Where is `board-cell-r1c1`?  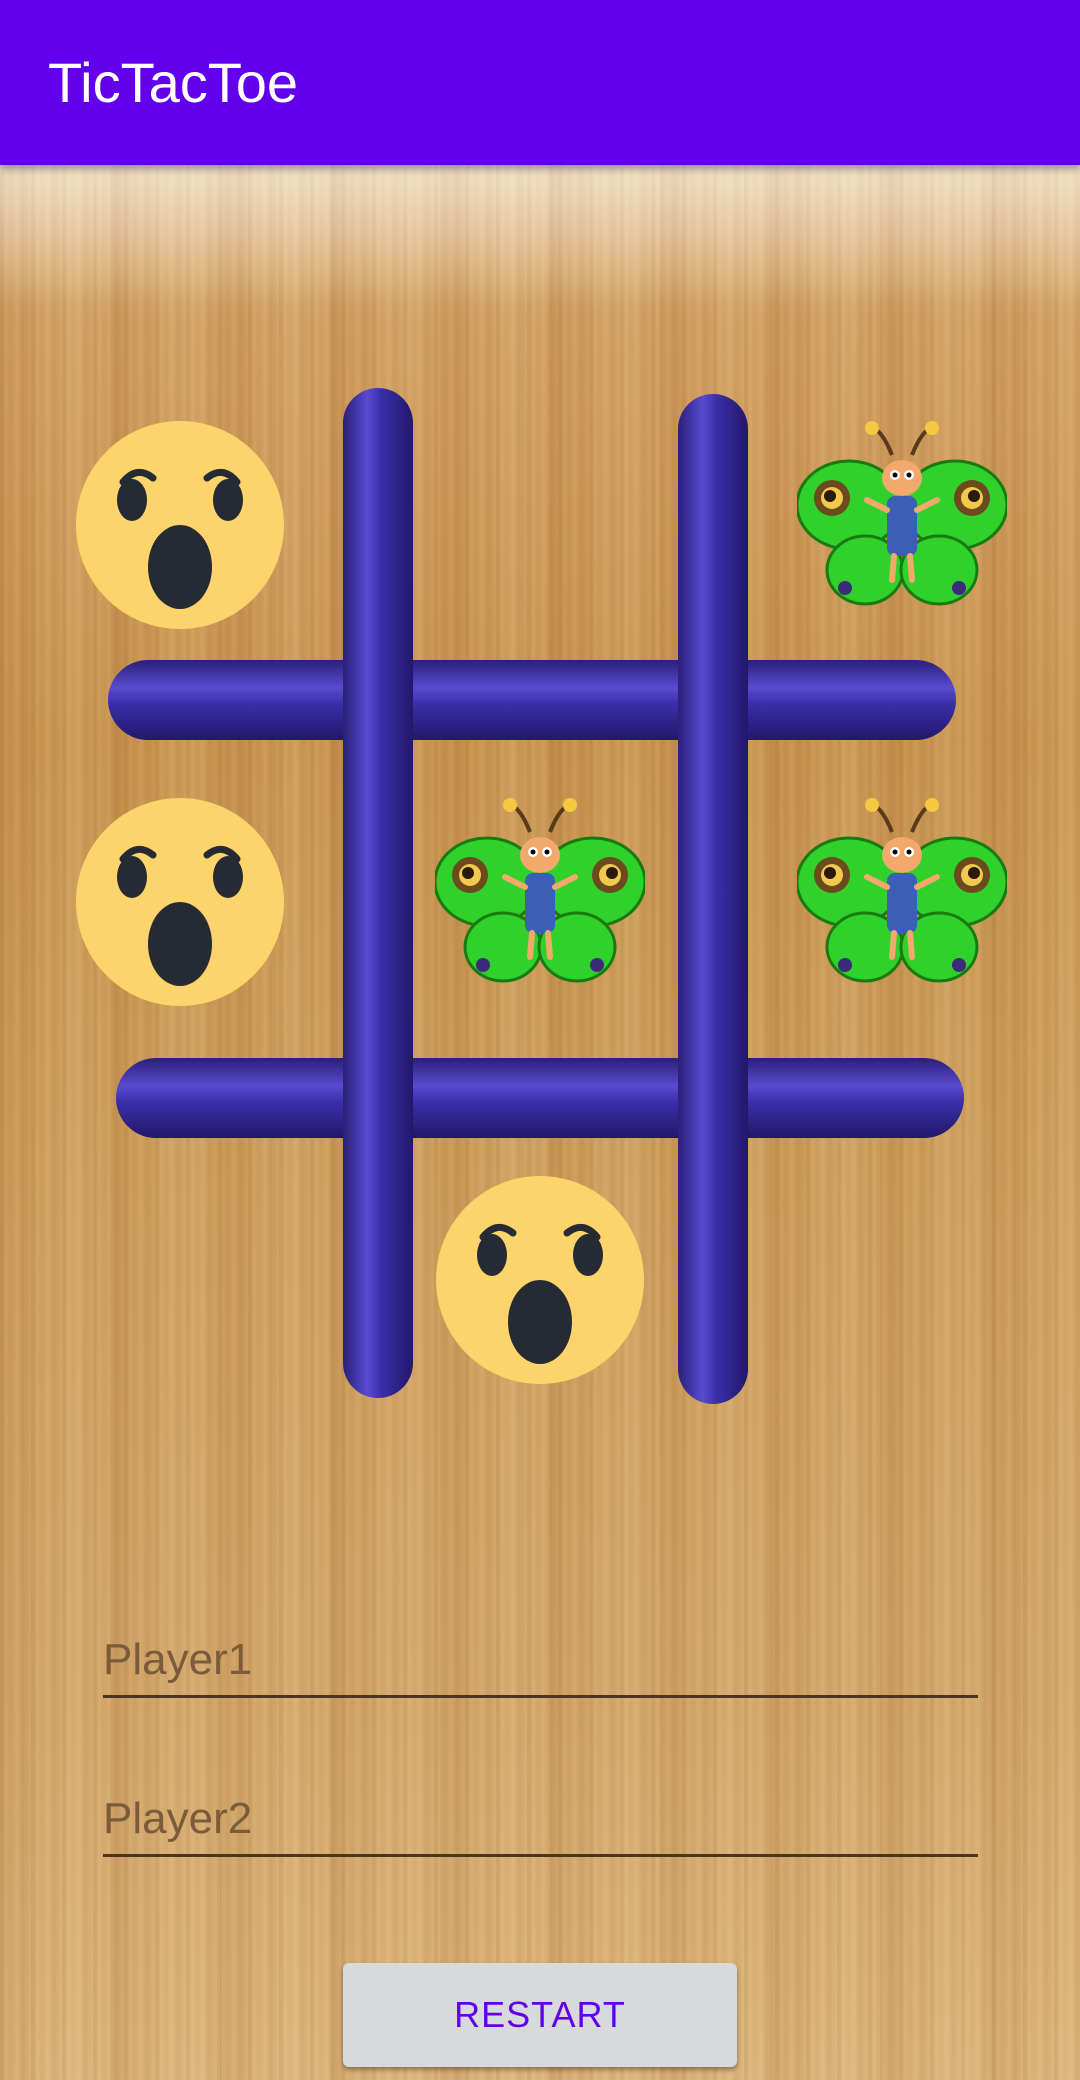
board-cell-r1c1 is located at coordinates (180, 525).